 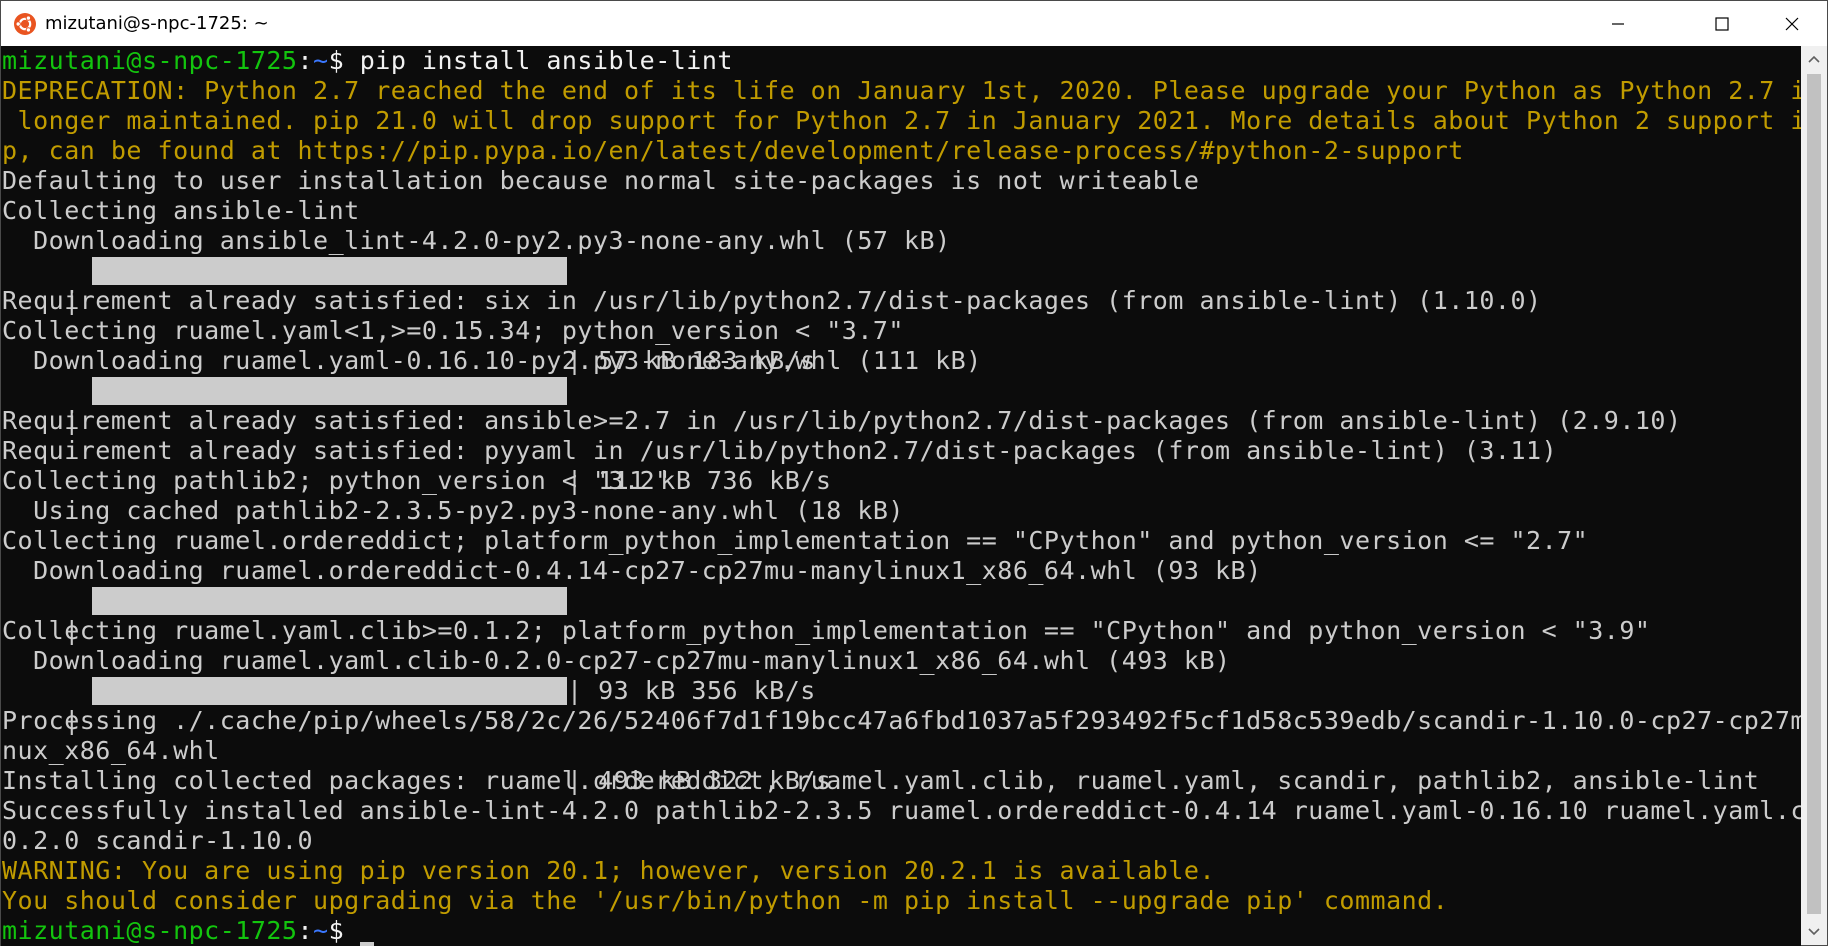 I want to click on progress-line: | | 93 kB 356 kB/s, so click(x=901, y=645).